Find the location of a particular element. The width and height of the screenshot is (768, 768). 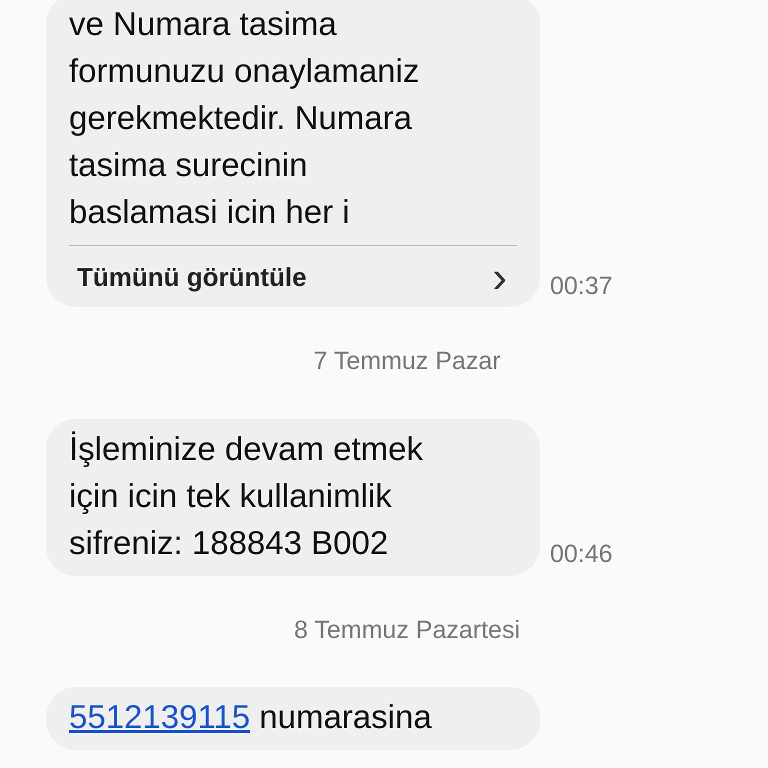

phone-link: 5512139115 is located at coordinates (159, 716).